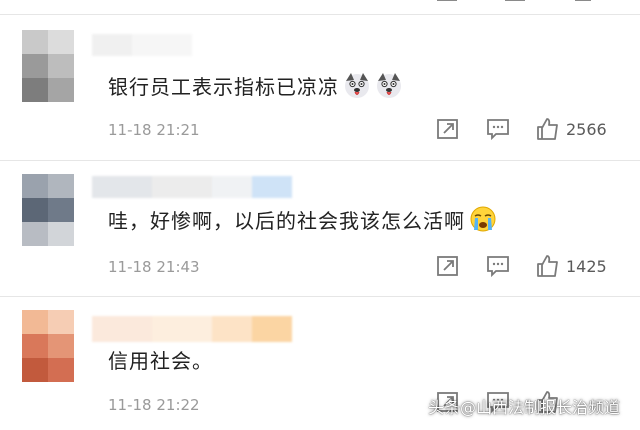  I want to click on comment-text: 银行员工表示指标已凉凉, so click(255, 85).